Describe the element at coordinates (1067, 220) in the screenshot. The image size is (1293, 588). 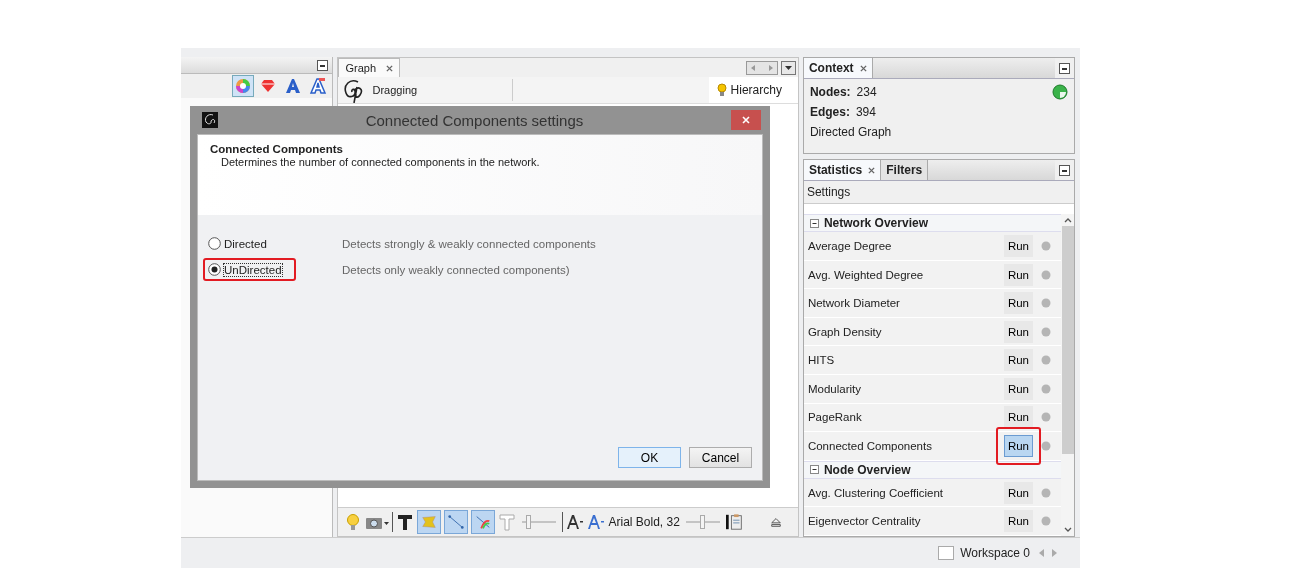
I see `caret-up-icon` at that location.